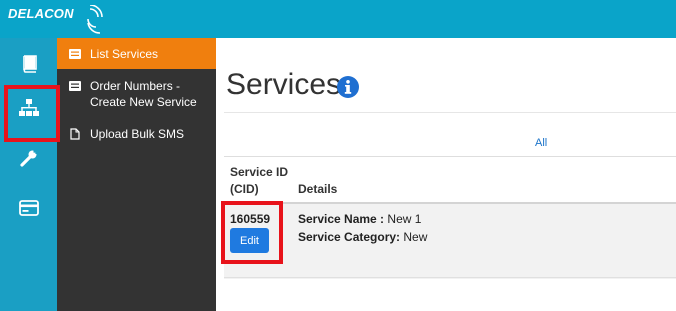 The height and width of the screenshot is (311, 676). What do you see at coordinates (265, 181) in the screenshot?
I see `column-header-service-id: Service ID (CID)` at bounding box center [265, 181].